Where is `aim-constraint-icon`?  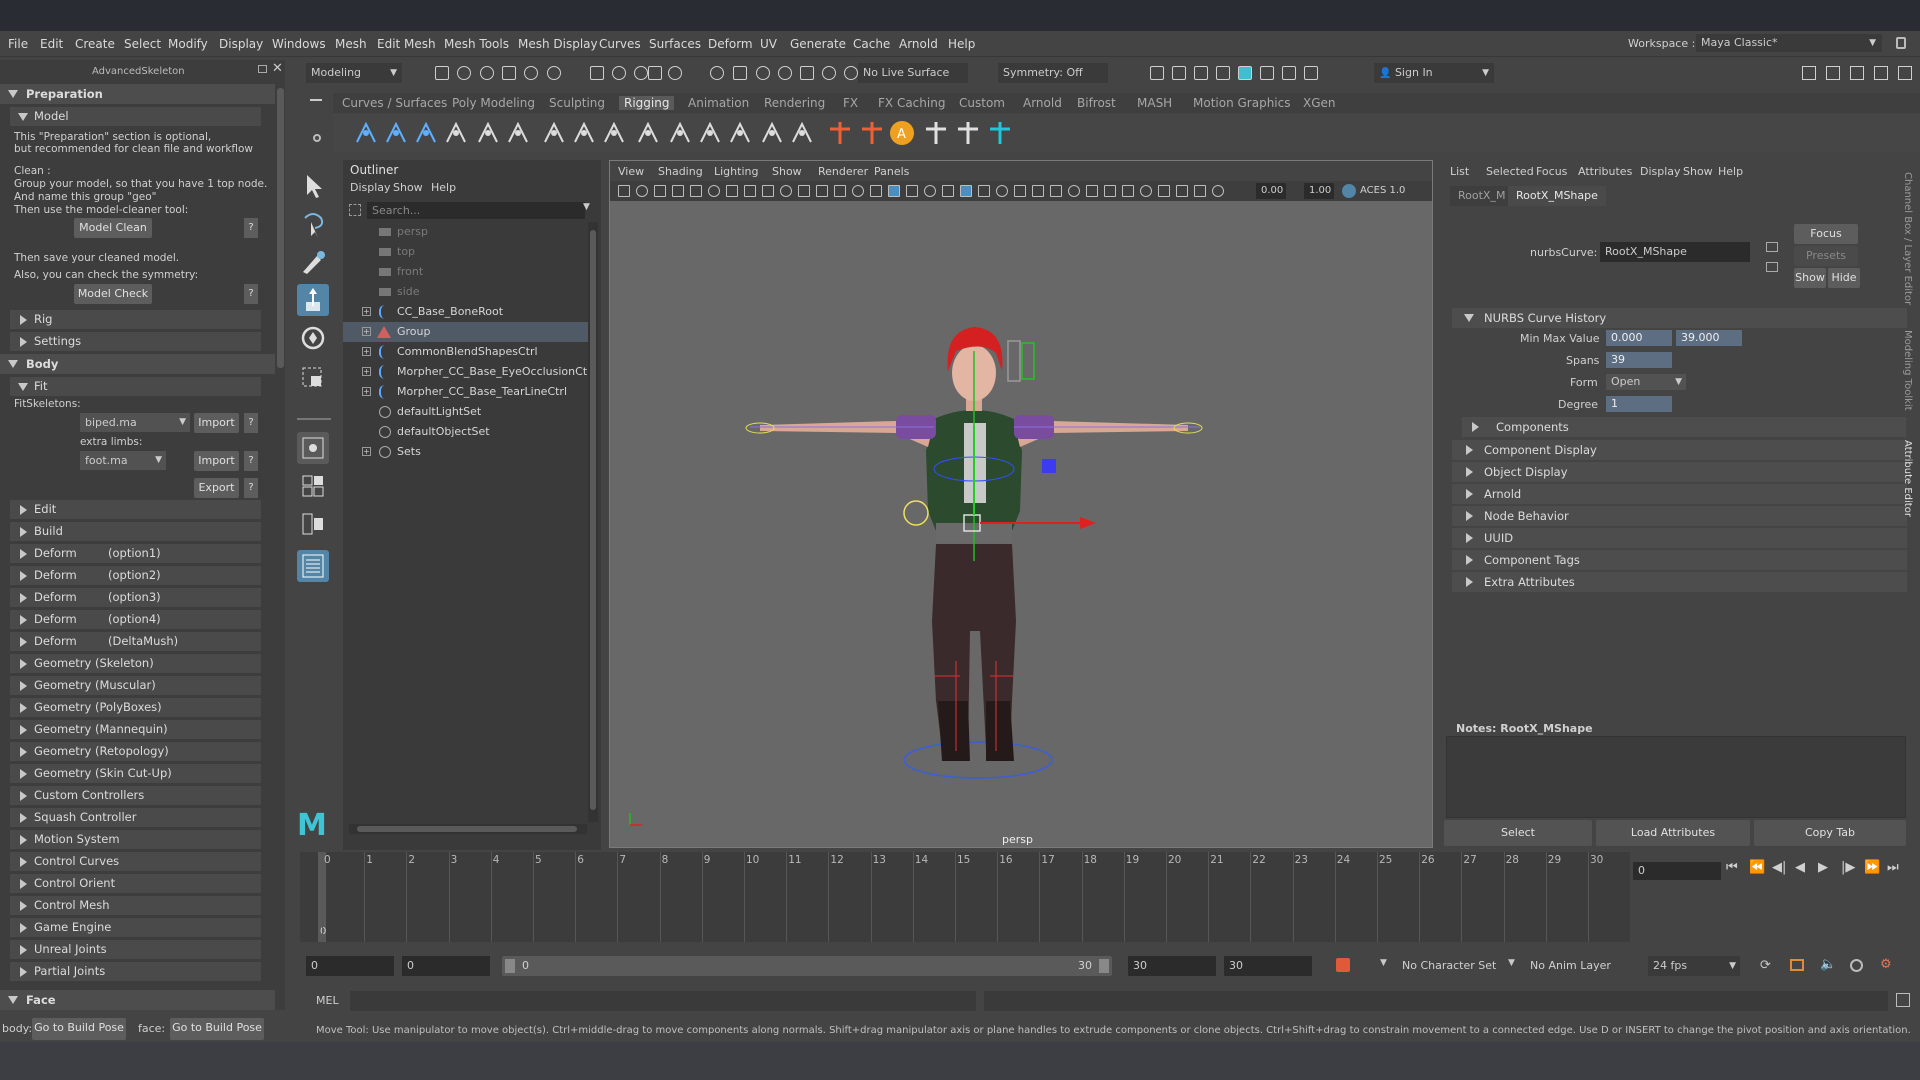 aim-constraint-icon is located at coordinates (710, 133).